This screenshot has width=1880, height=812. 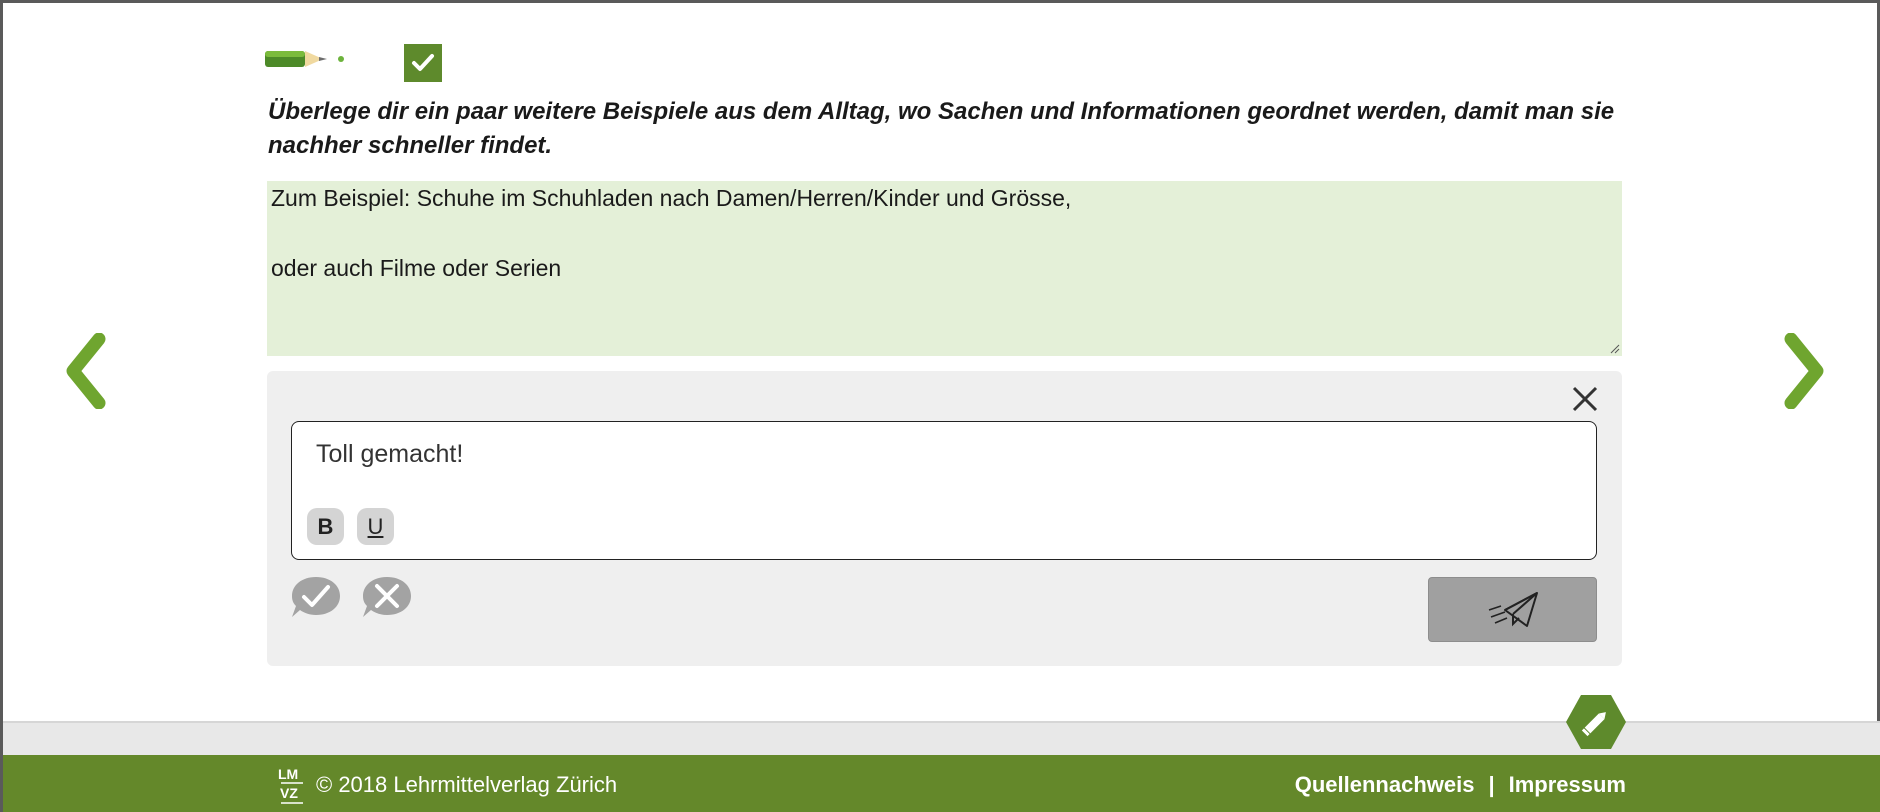 I want to click on edit-button, so click(x=1596, y=722).